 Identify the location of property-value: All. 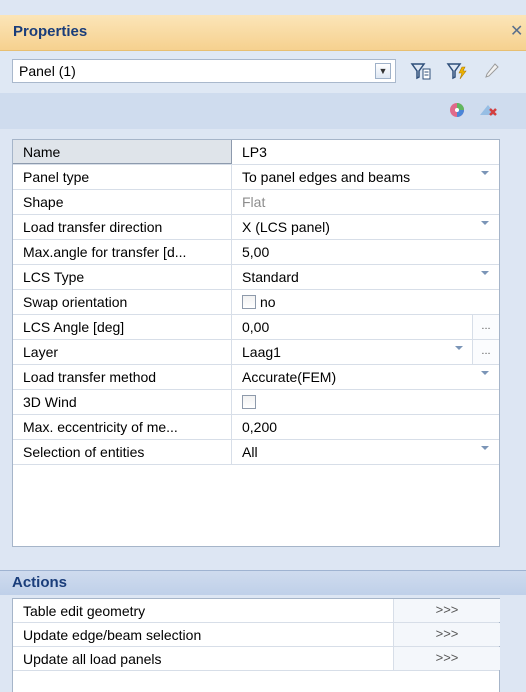
(365, 452).